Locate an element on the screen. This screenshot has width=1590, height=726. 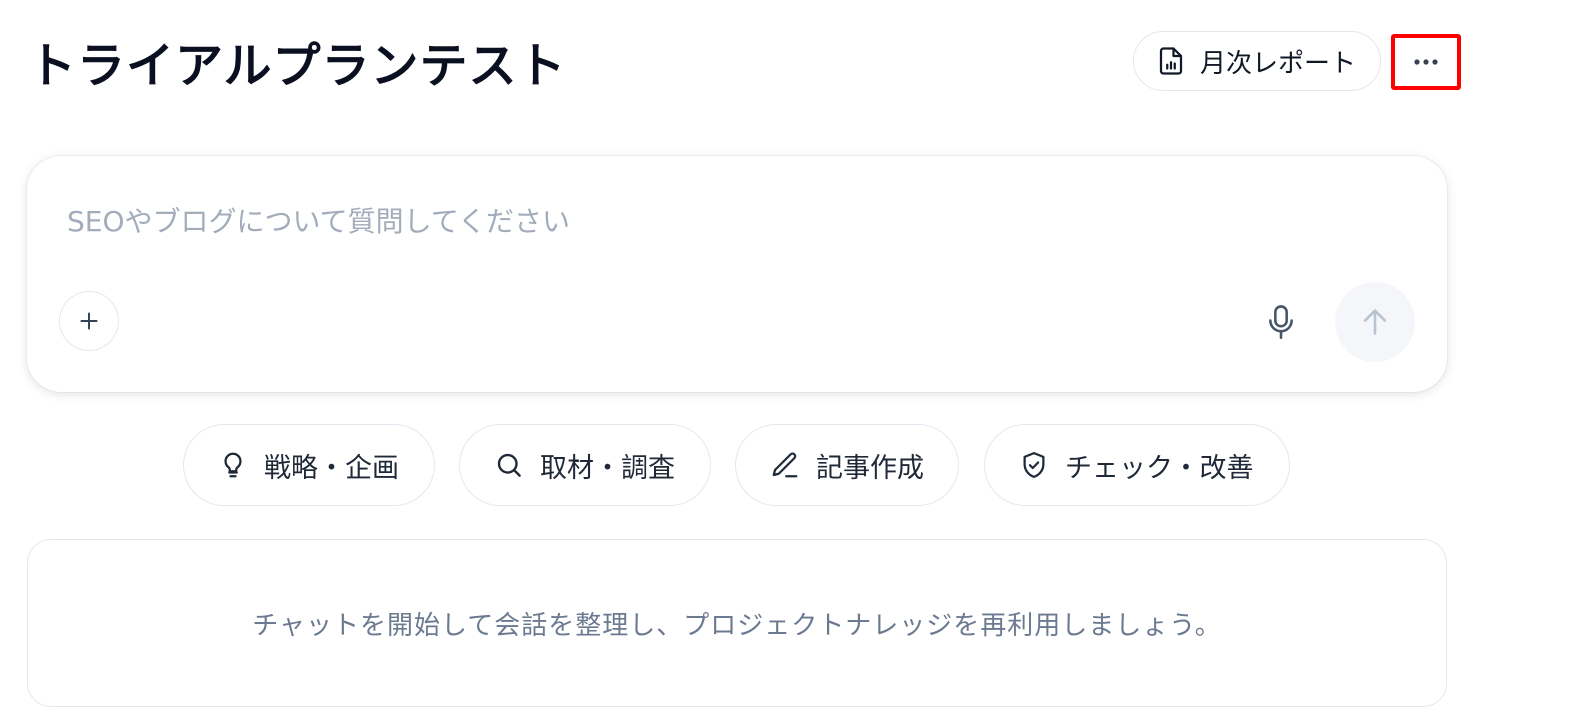
monthly-report-button: 月次レポート is located at coordinates (1257, 61).